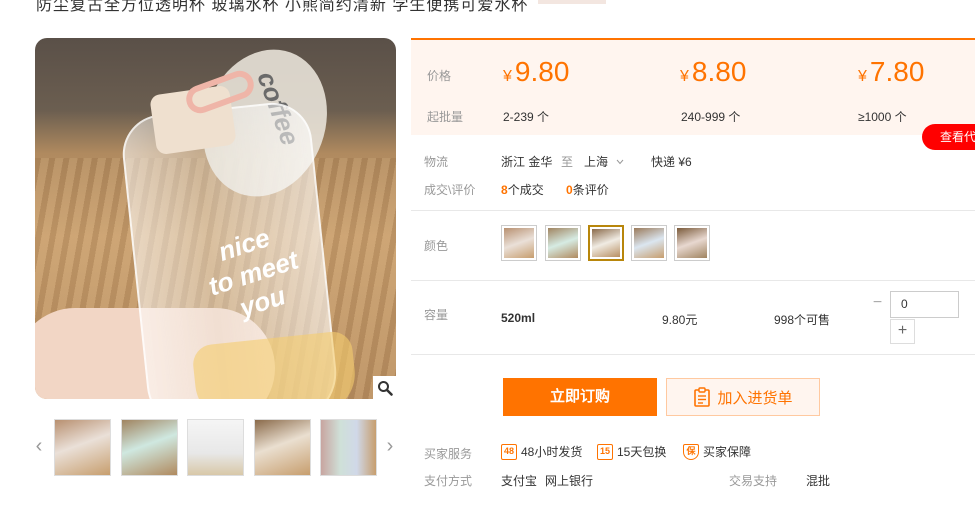 The height and width of the screenshot is (507, 975). I want to click on logistics-to-word: 至, so click(567, 162).